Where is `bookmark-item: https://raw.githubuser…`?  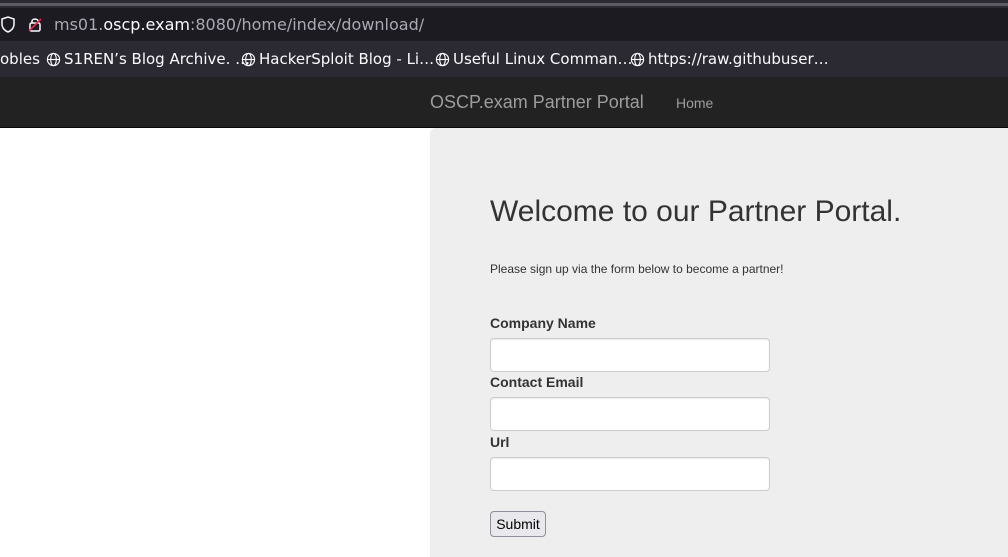
bookmark-item: https://raw.githubuser… is located at coordinates (729, 59).